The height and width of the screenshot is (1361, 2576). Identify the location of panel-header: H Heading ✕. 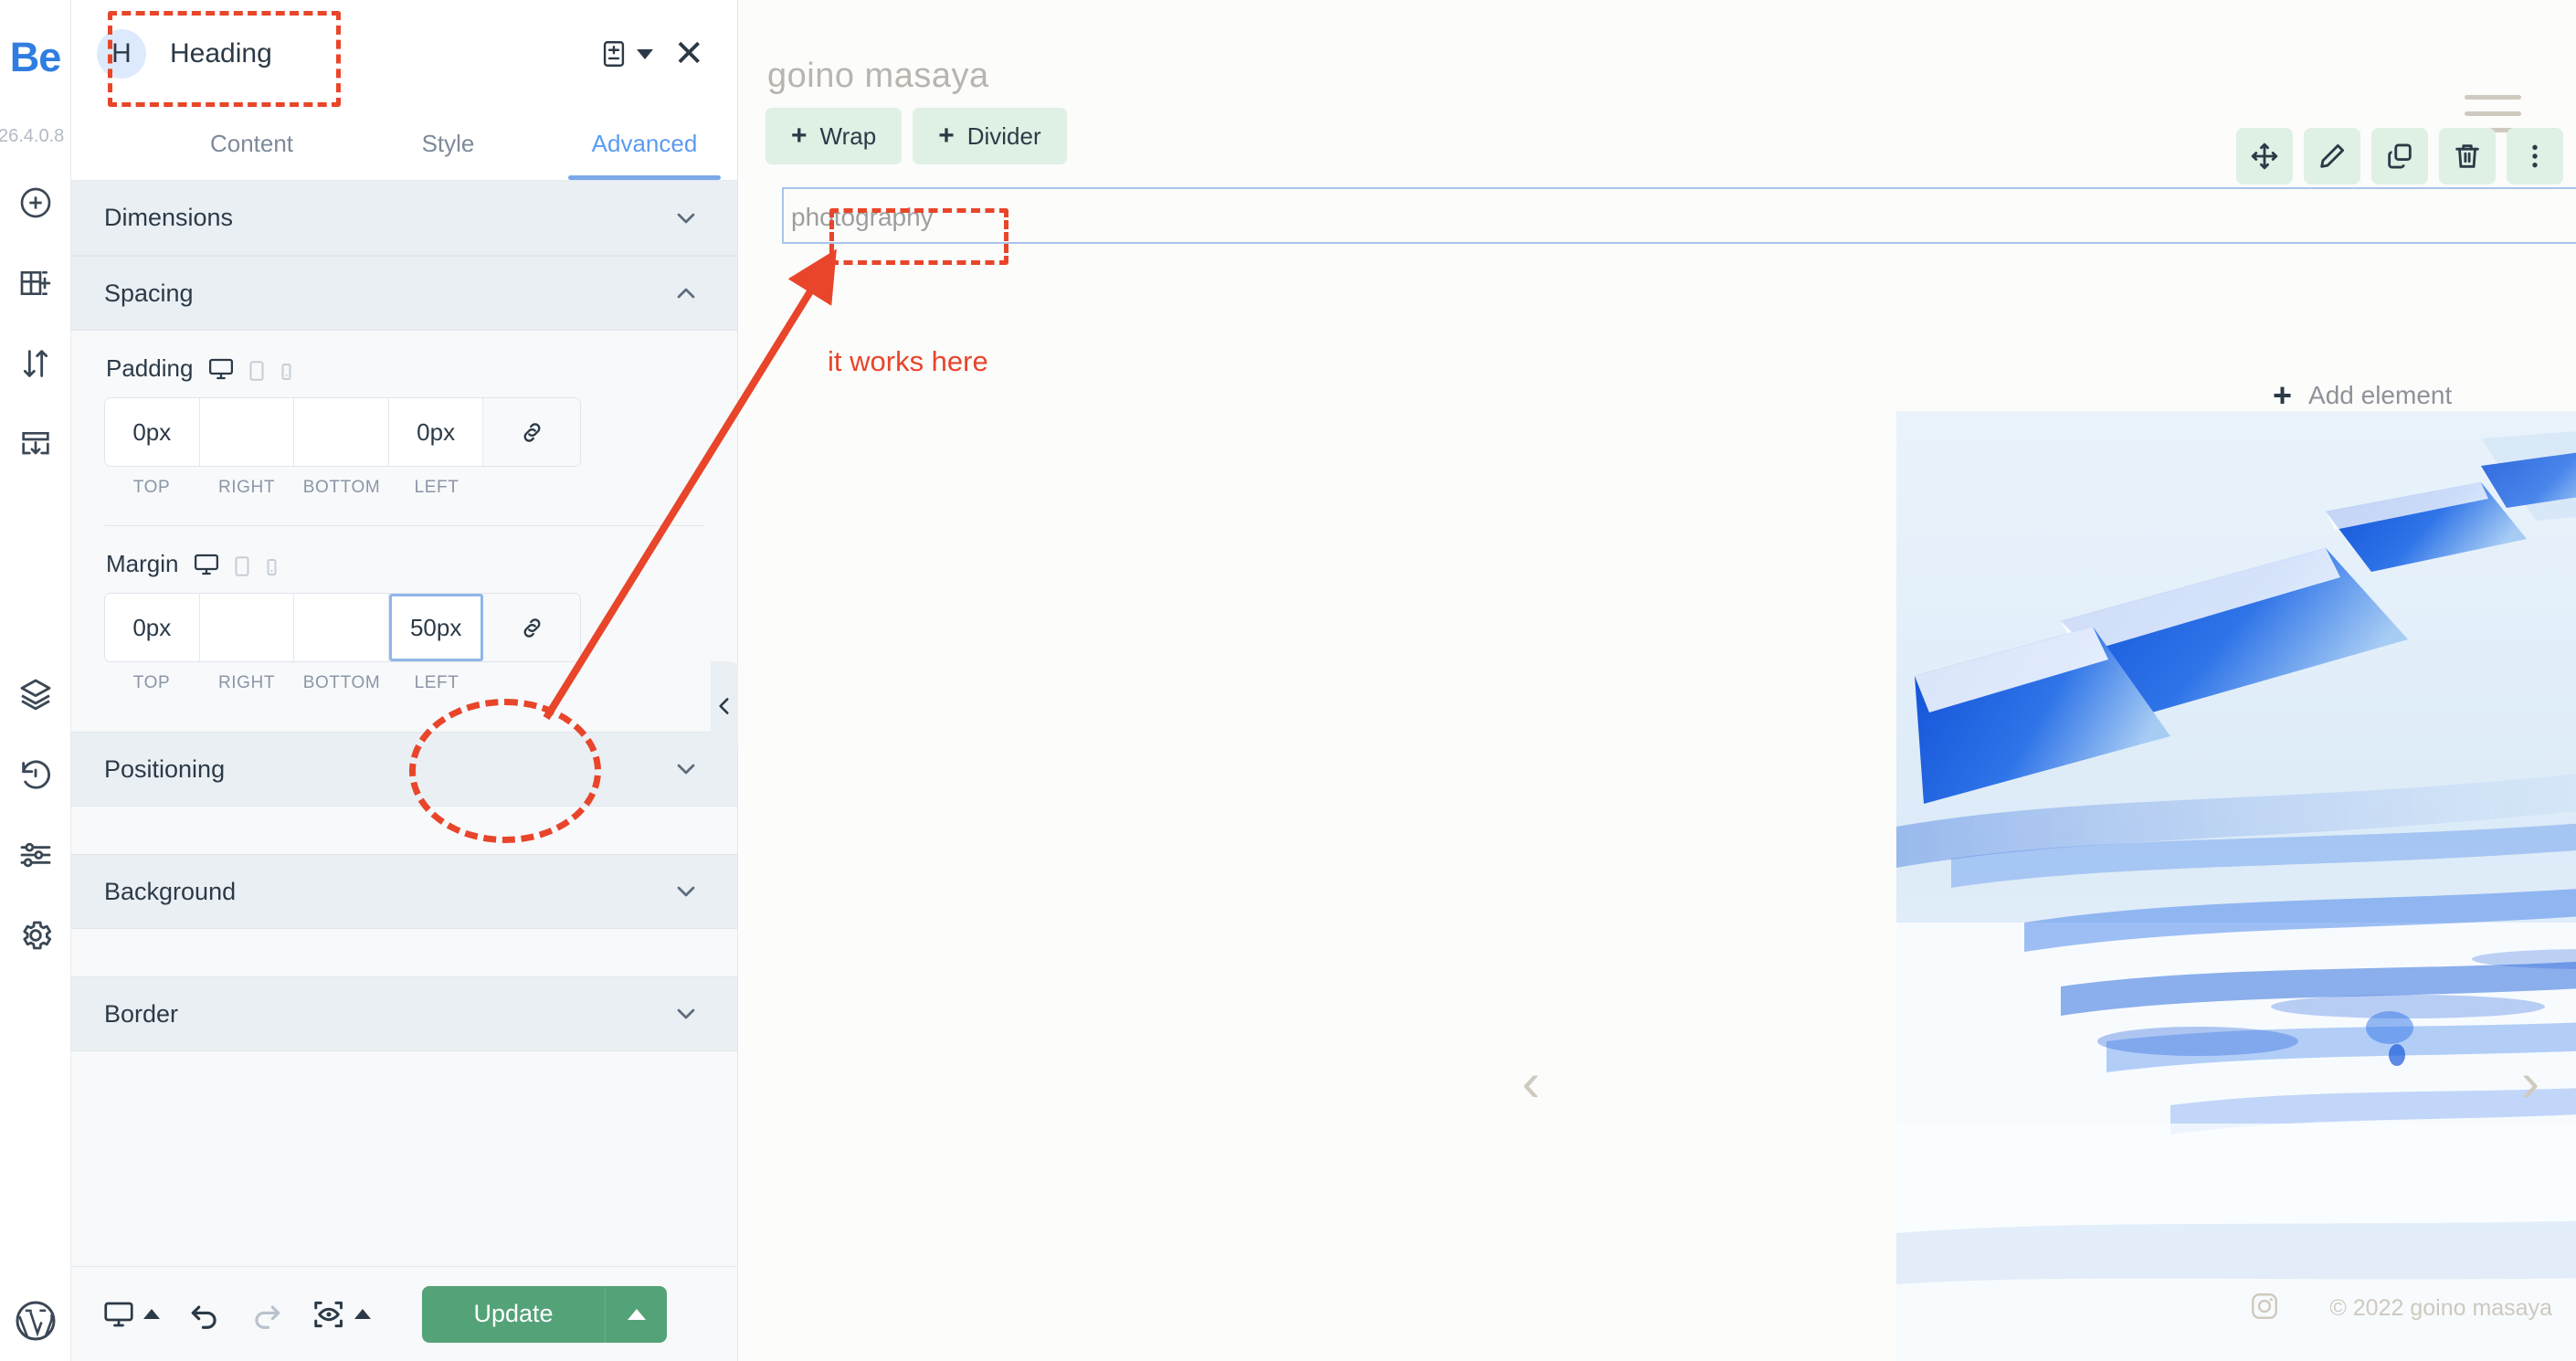
(404, 54).